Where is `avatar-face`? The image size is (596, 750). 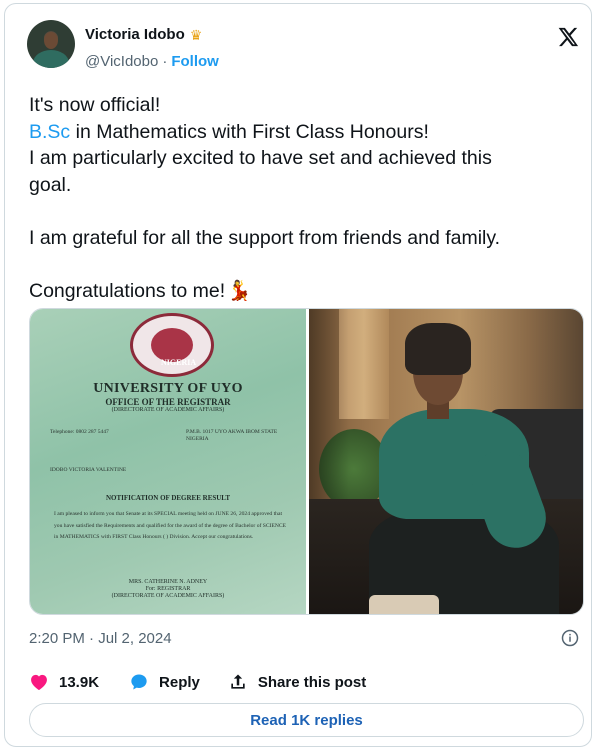 avatar-face is located at coordinates (51, 40).